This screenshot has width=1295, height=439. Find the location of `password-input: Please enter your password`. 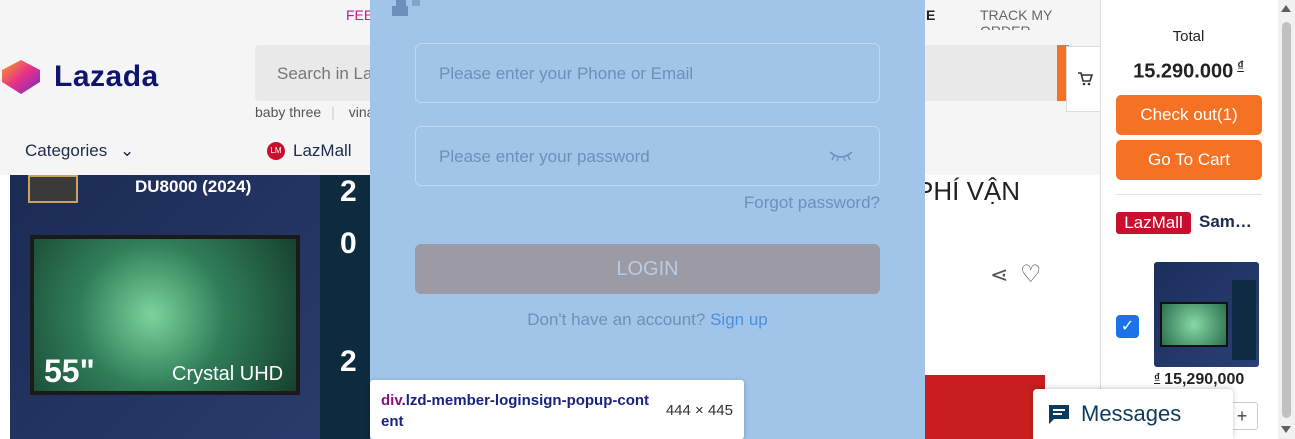

password-input: Please enter your password is located at coordinates (647, 156).